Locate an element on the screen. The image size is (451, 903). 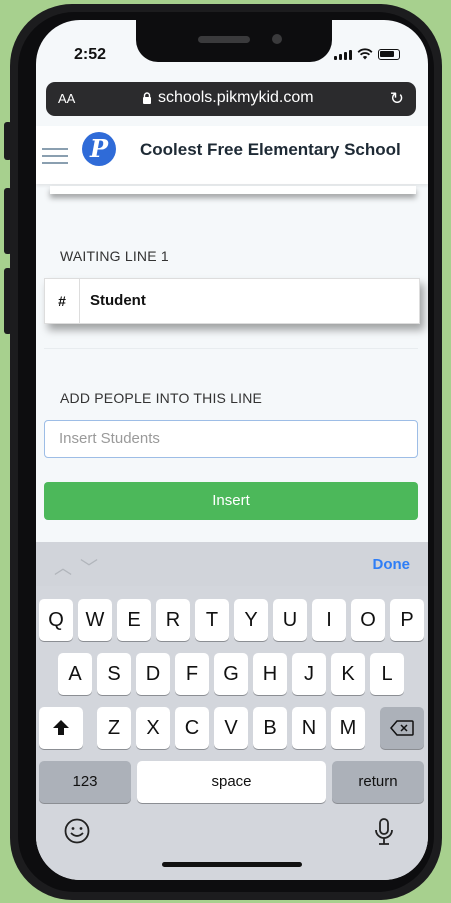
key-f: F is located at coordinates (192, 674).